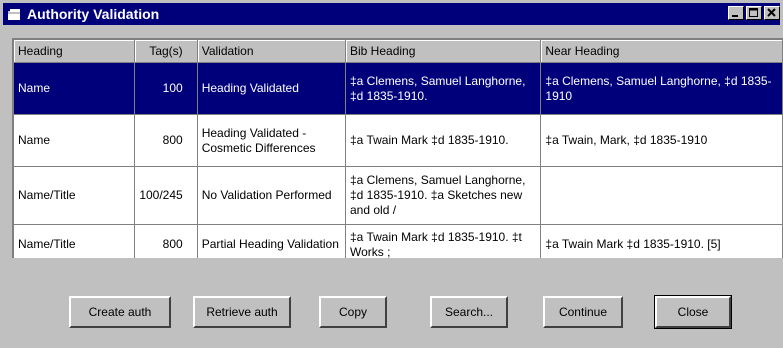 Image resolution: width=783 pixels, height=348 pixels. I want to click on copy-button: Copy, so click(353, 312).